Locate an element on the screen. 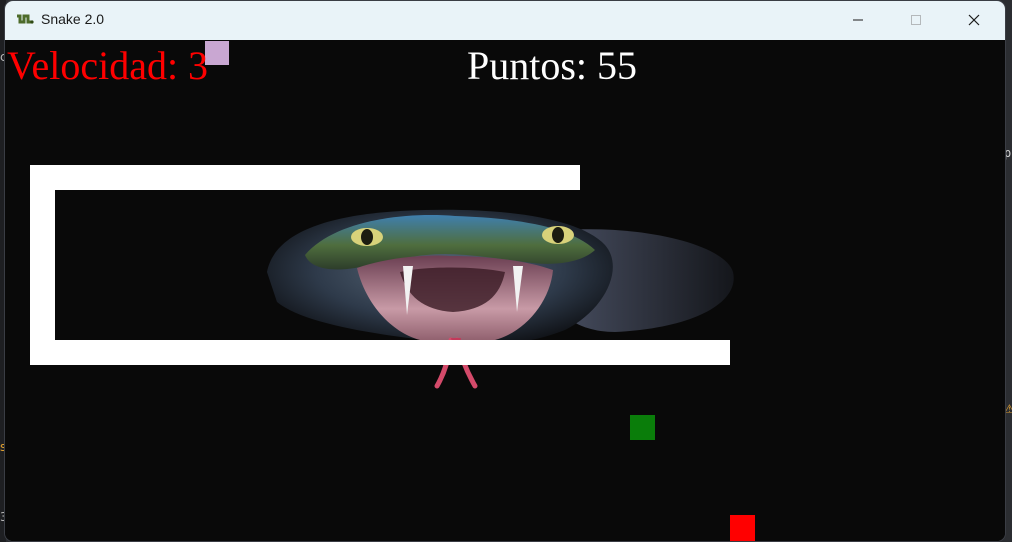  minimize-button is located at coordinates (858, 20).